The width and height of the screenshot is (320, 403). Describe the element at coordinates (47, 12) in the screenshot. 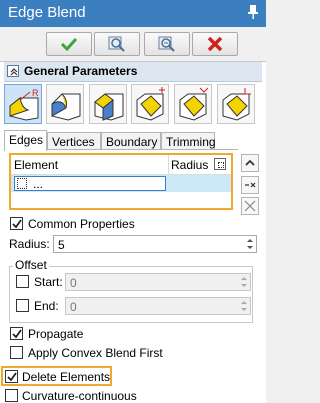

I see `window-title: Edge Blend` at that location.